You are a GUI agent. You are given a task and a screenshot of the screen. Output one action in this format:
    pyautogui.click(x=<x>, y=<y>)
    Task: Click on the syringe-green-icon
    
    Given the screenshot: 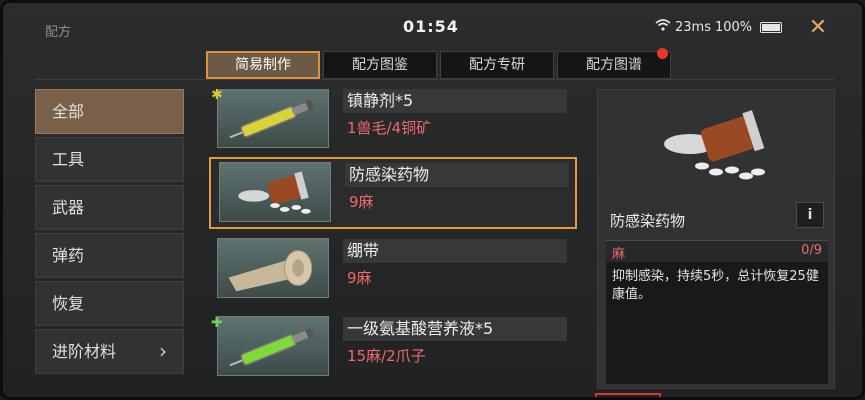 What is the action you would take?
    pyautogui.click(x=273, y=346)
    